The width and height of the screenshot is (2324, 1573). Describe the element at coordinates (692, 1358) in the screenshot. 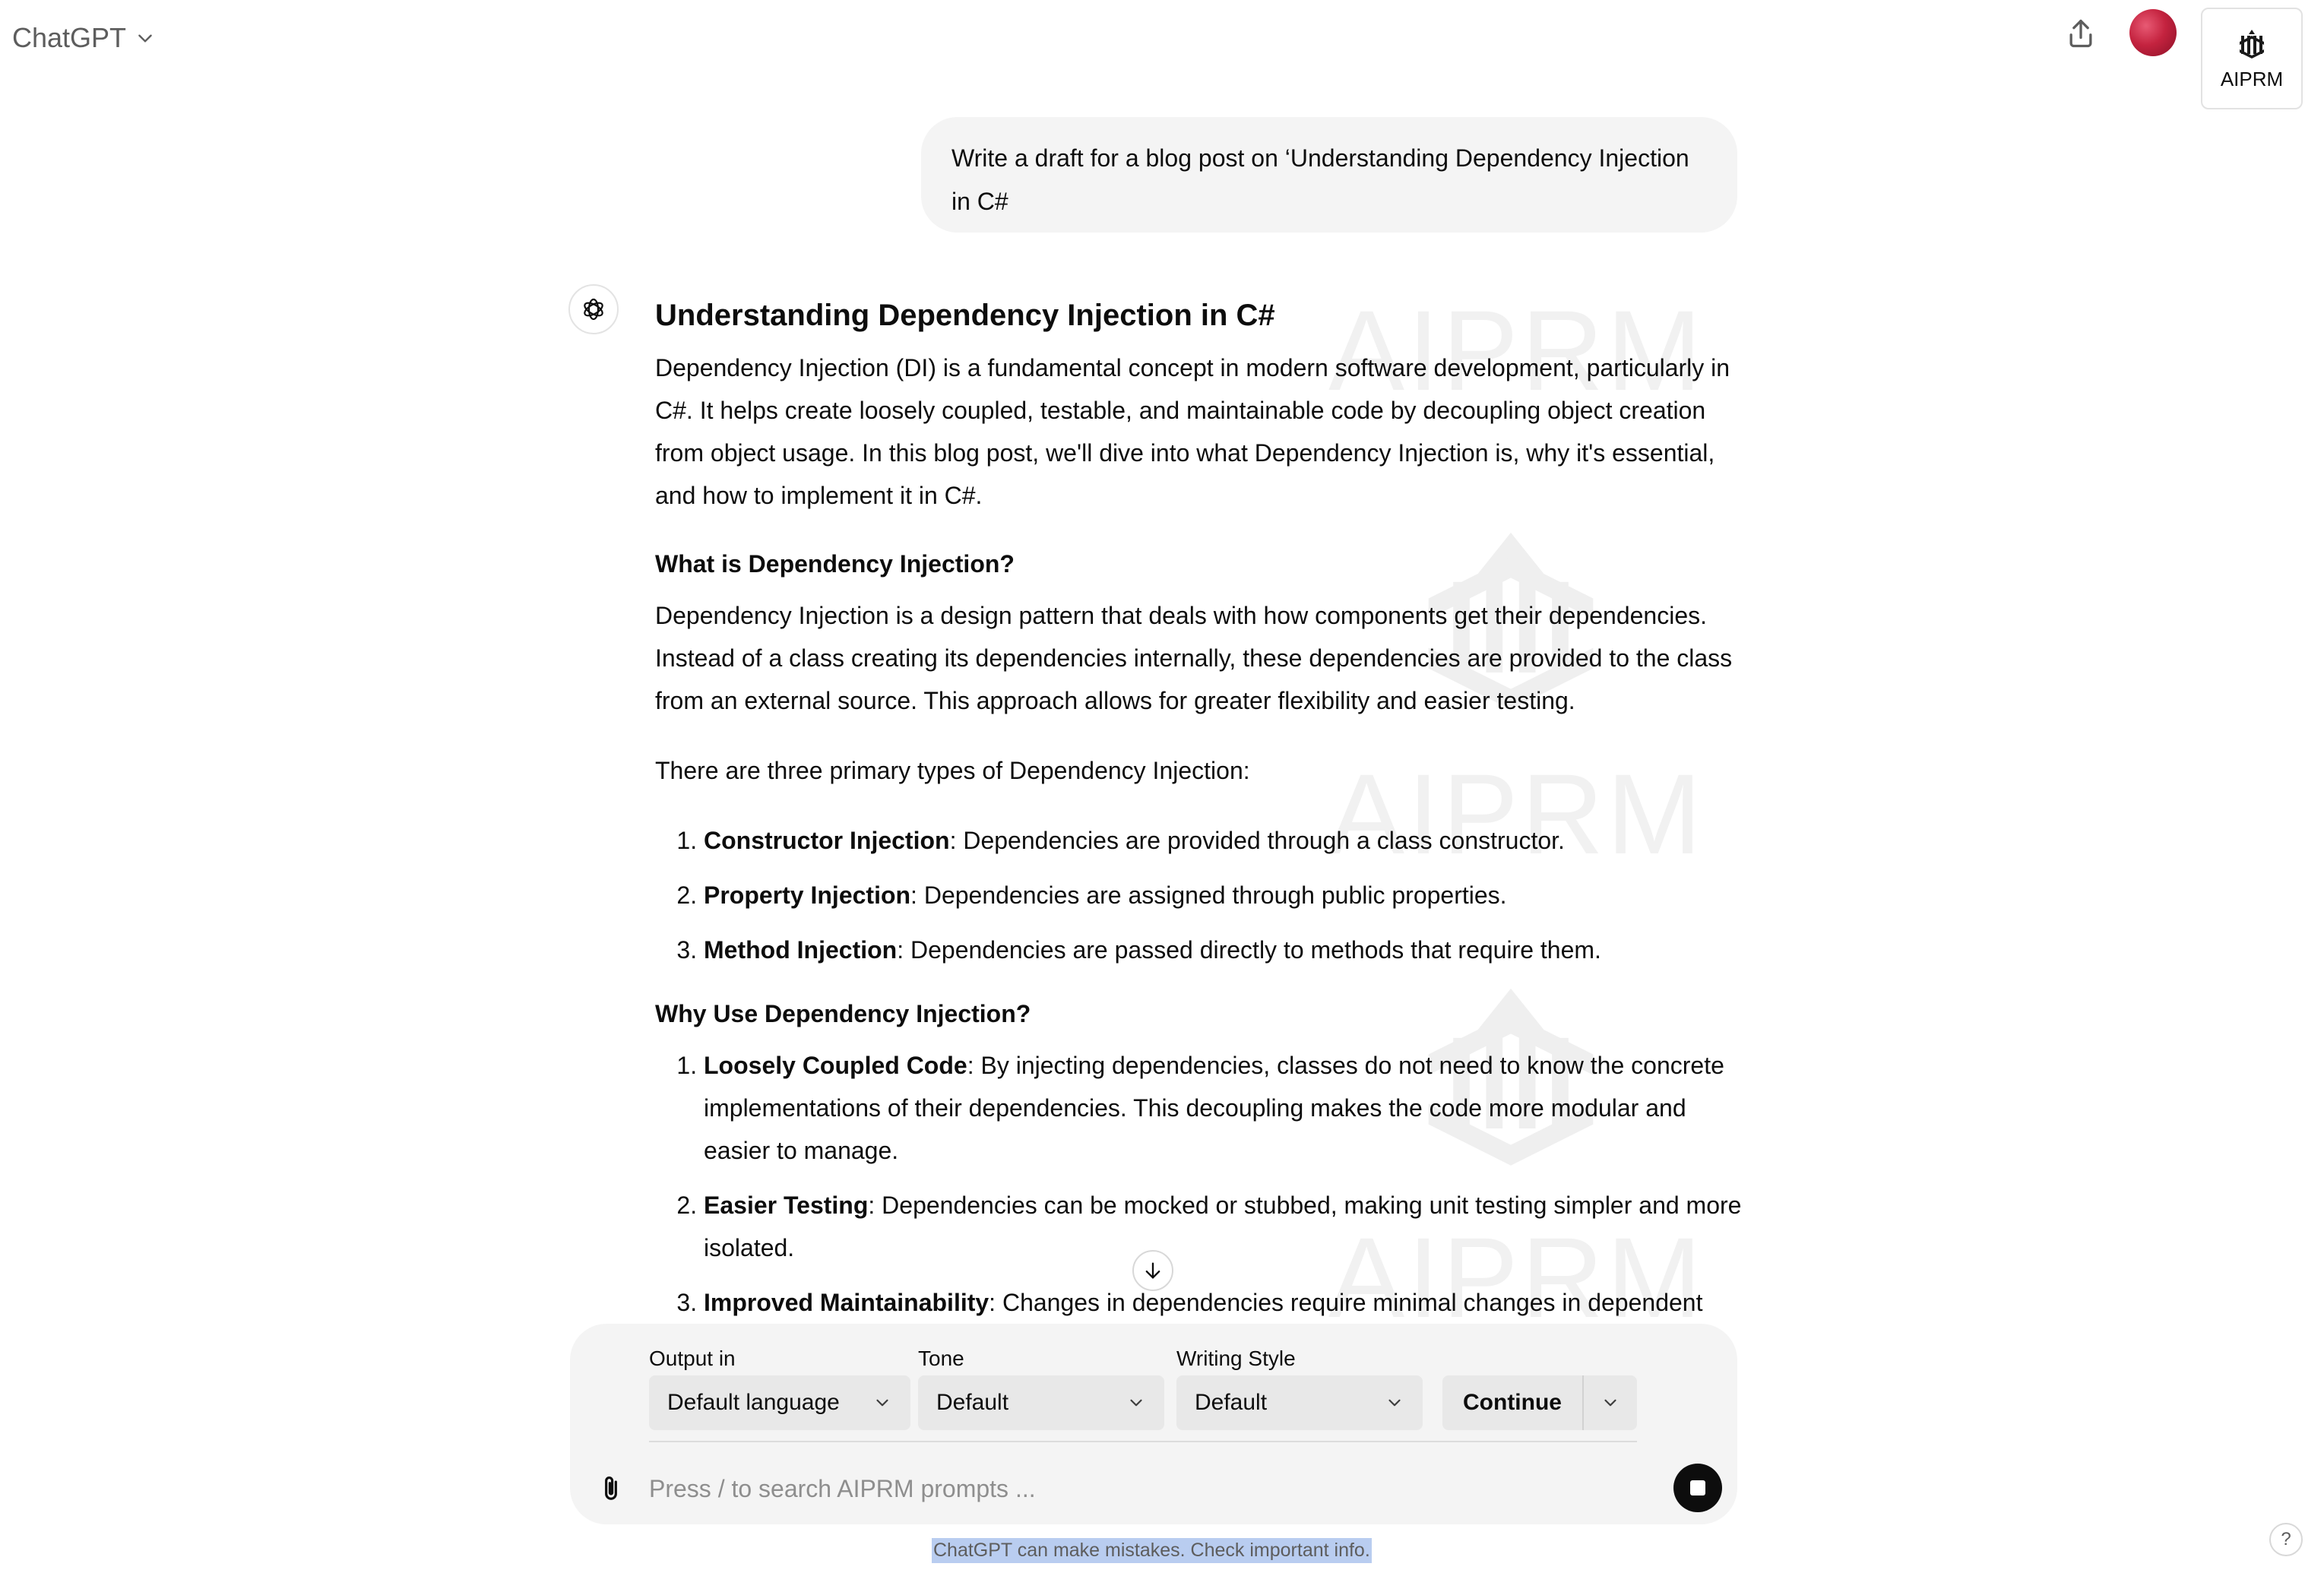

I see `output-language-label: Output in` at that location.